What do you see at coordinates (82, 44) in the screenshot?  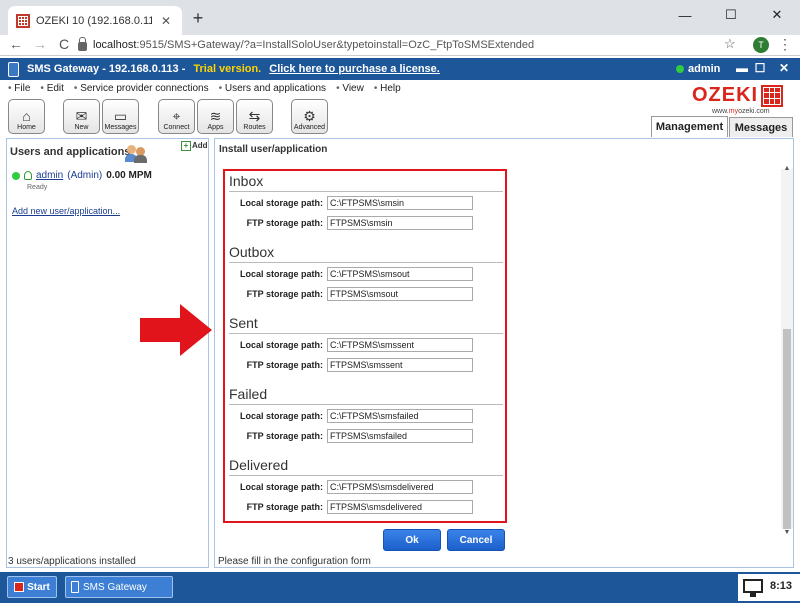 I see `lock-icon` at bounding box center [82, 44].